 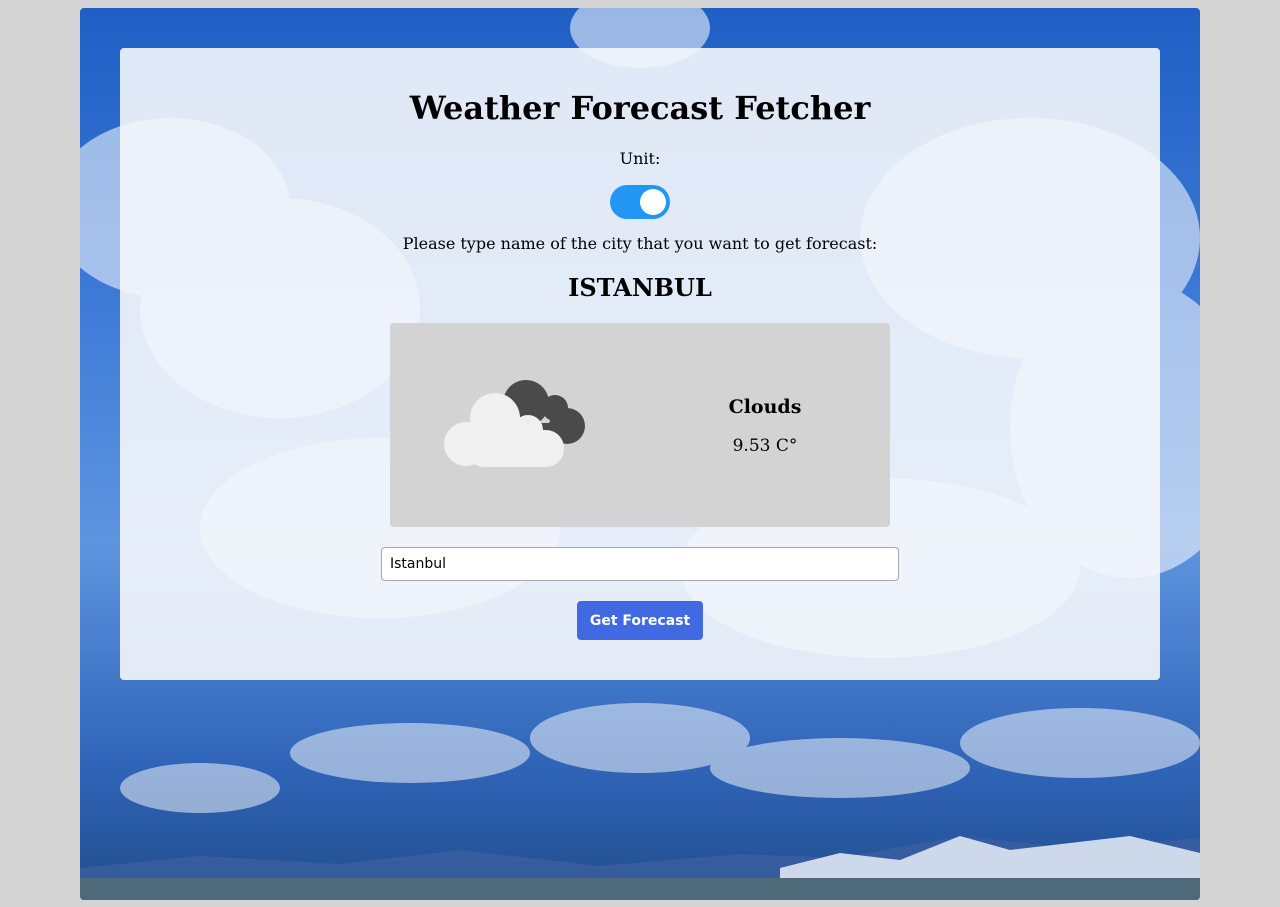 I want to click on clouds-icon, so click(x=514, y=423).